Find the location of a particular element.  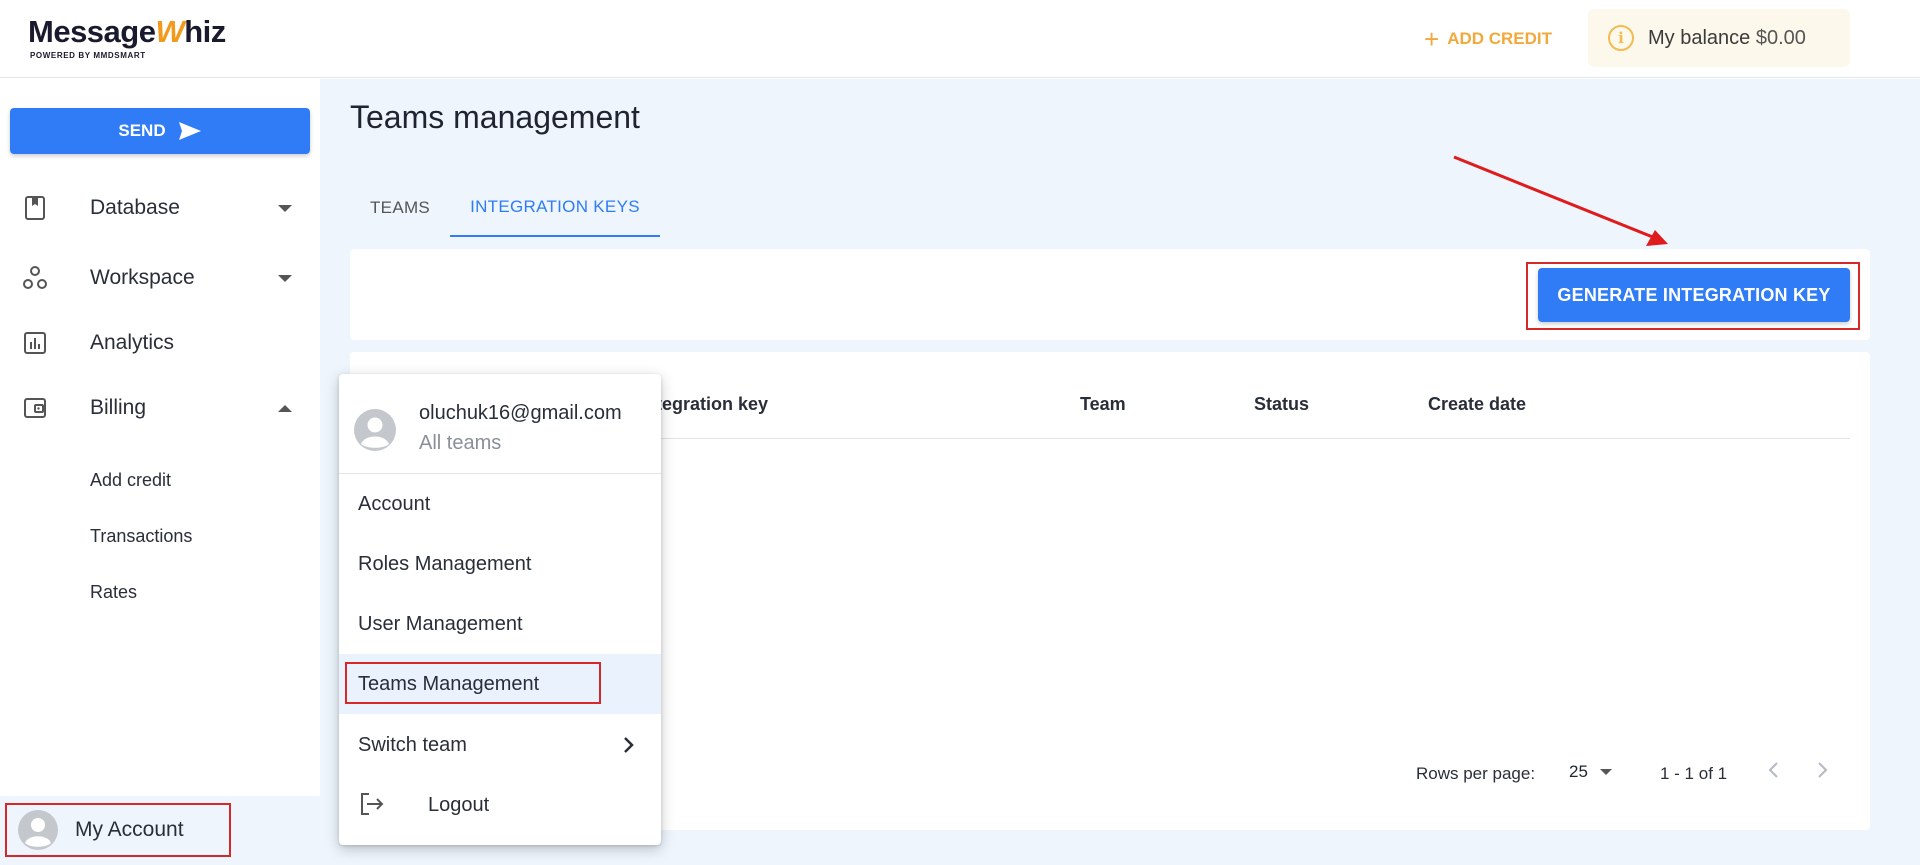

sidebar-item-label: Analytics is located at coordinates (132, 342).